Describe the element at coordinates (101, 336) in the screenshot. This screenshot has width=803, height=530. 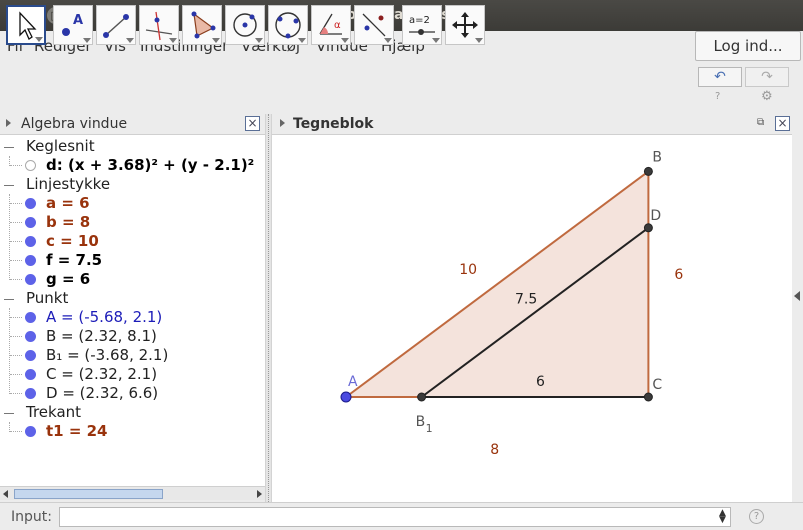
I see `algebra-item: B = (2.32, 8.1)` at that location.